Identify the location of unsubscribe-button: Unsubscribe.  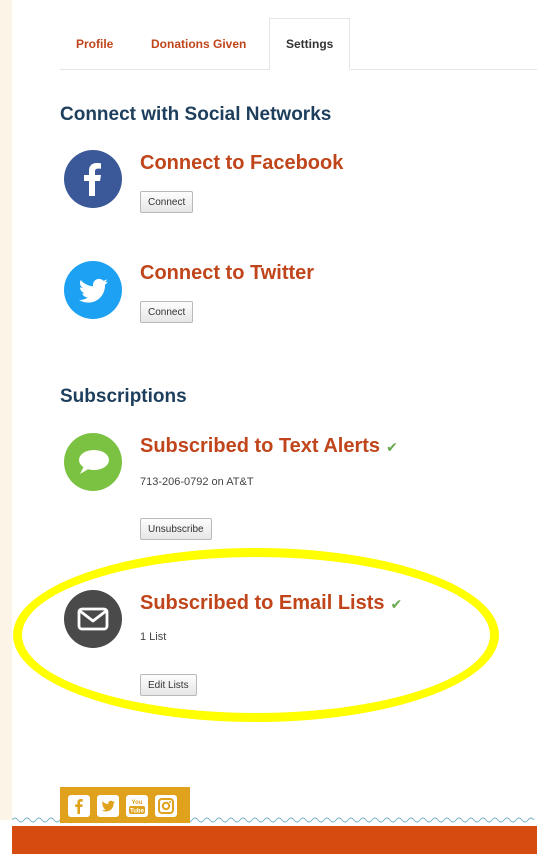
(176, 529).